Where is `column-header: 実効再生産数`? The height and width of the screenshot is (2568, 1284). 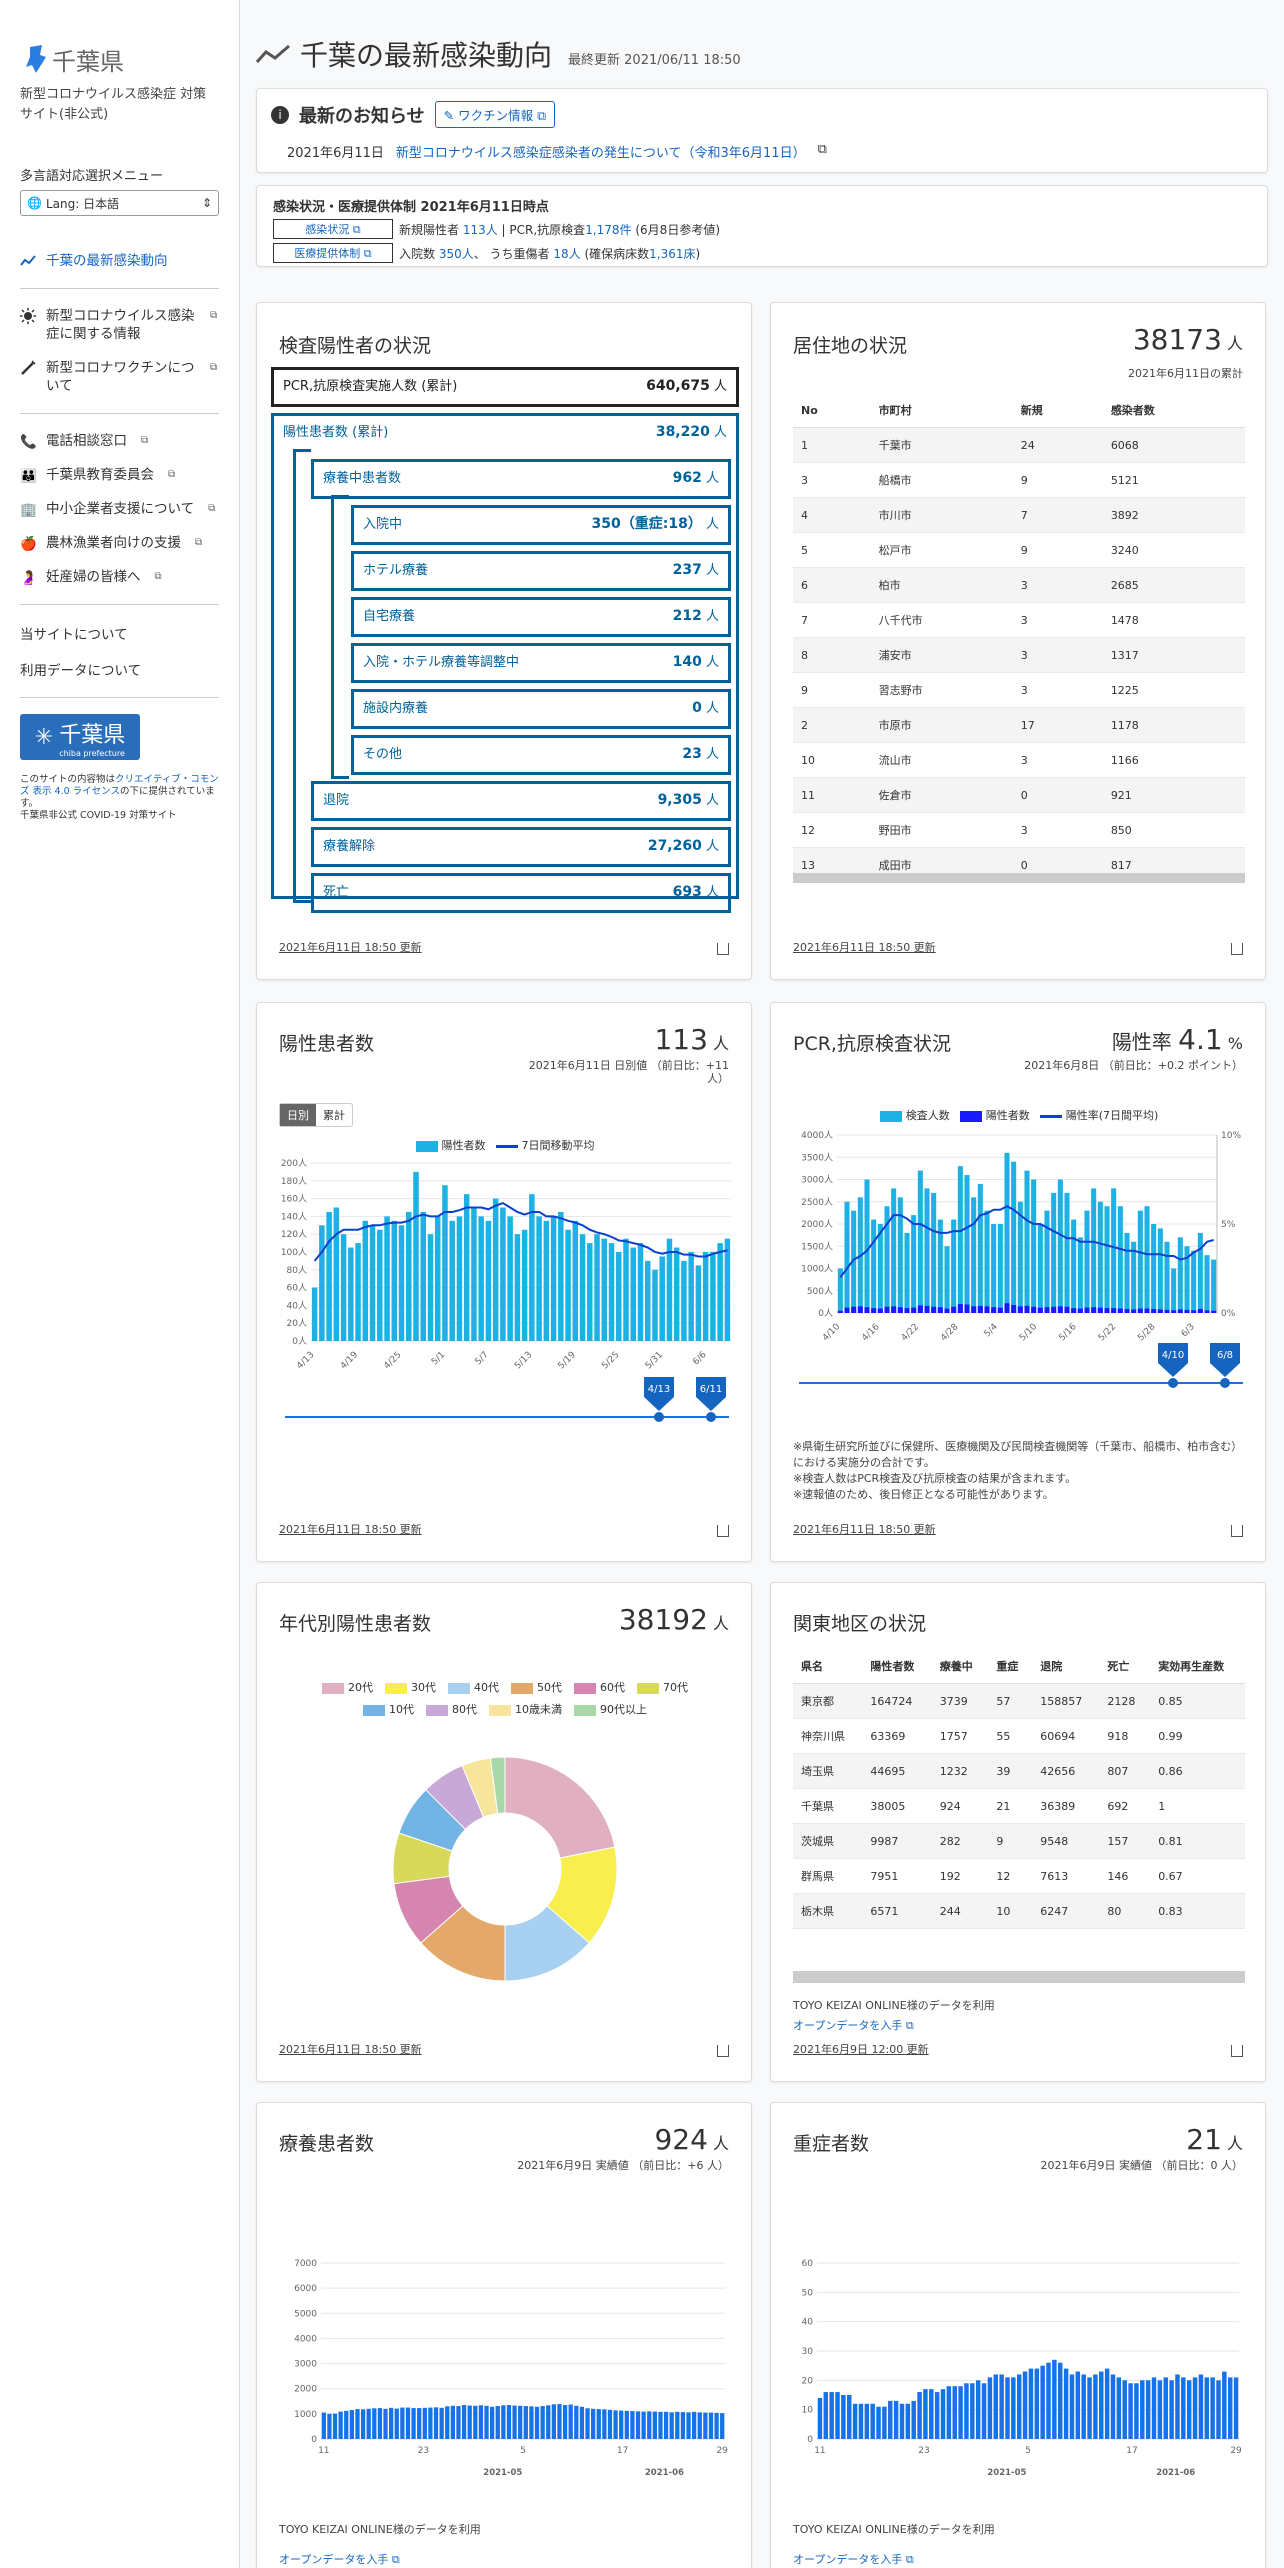
column-header: 実効再生産数 is located at coordinates (1197, 1666).